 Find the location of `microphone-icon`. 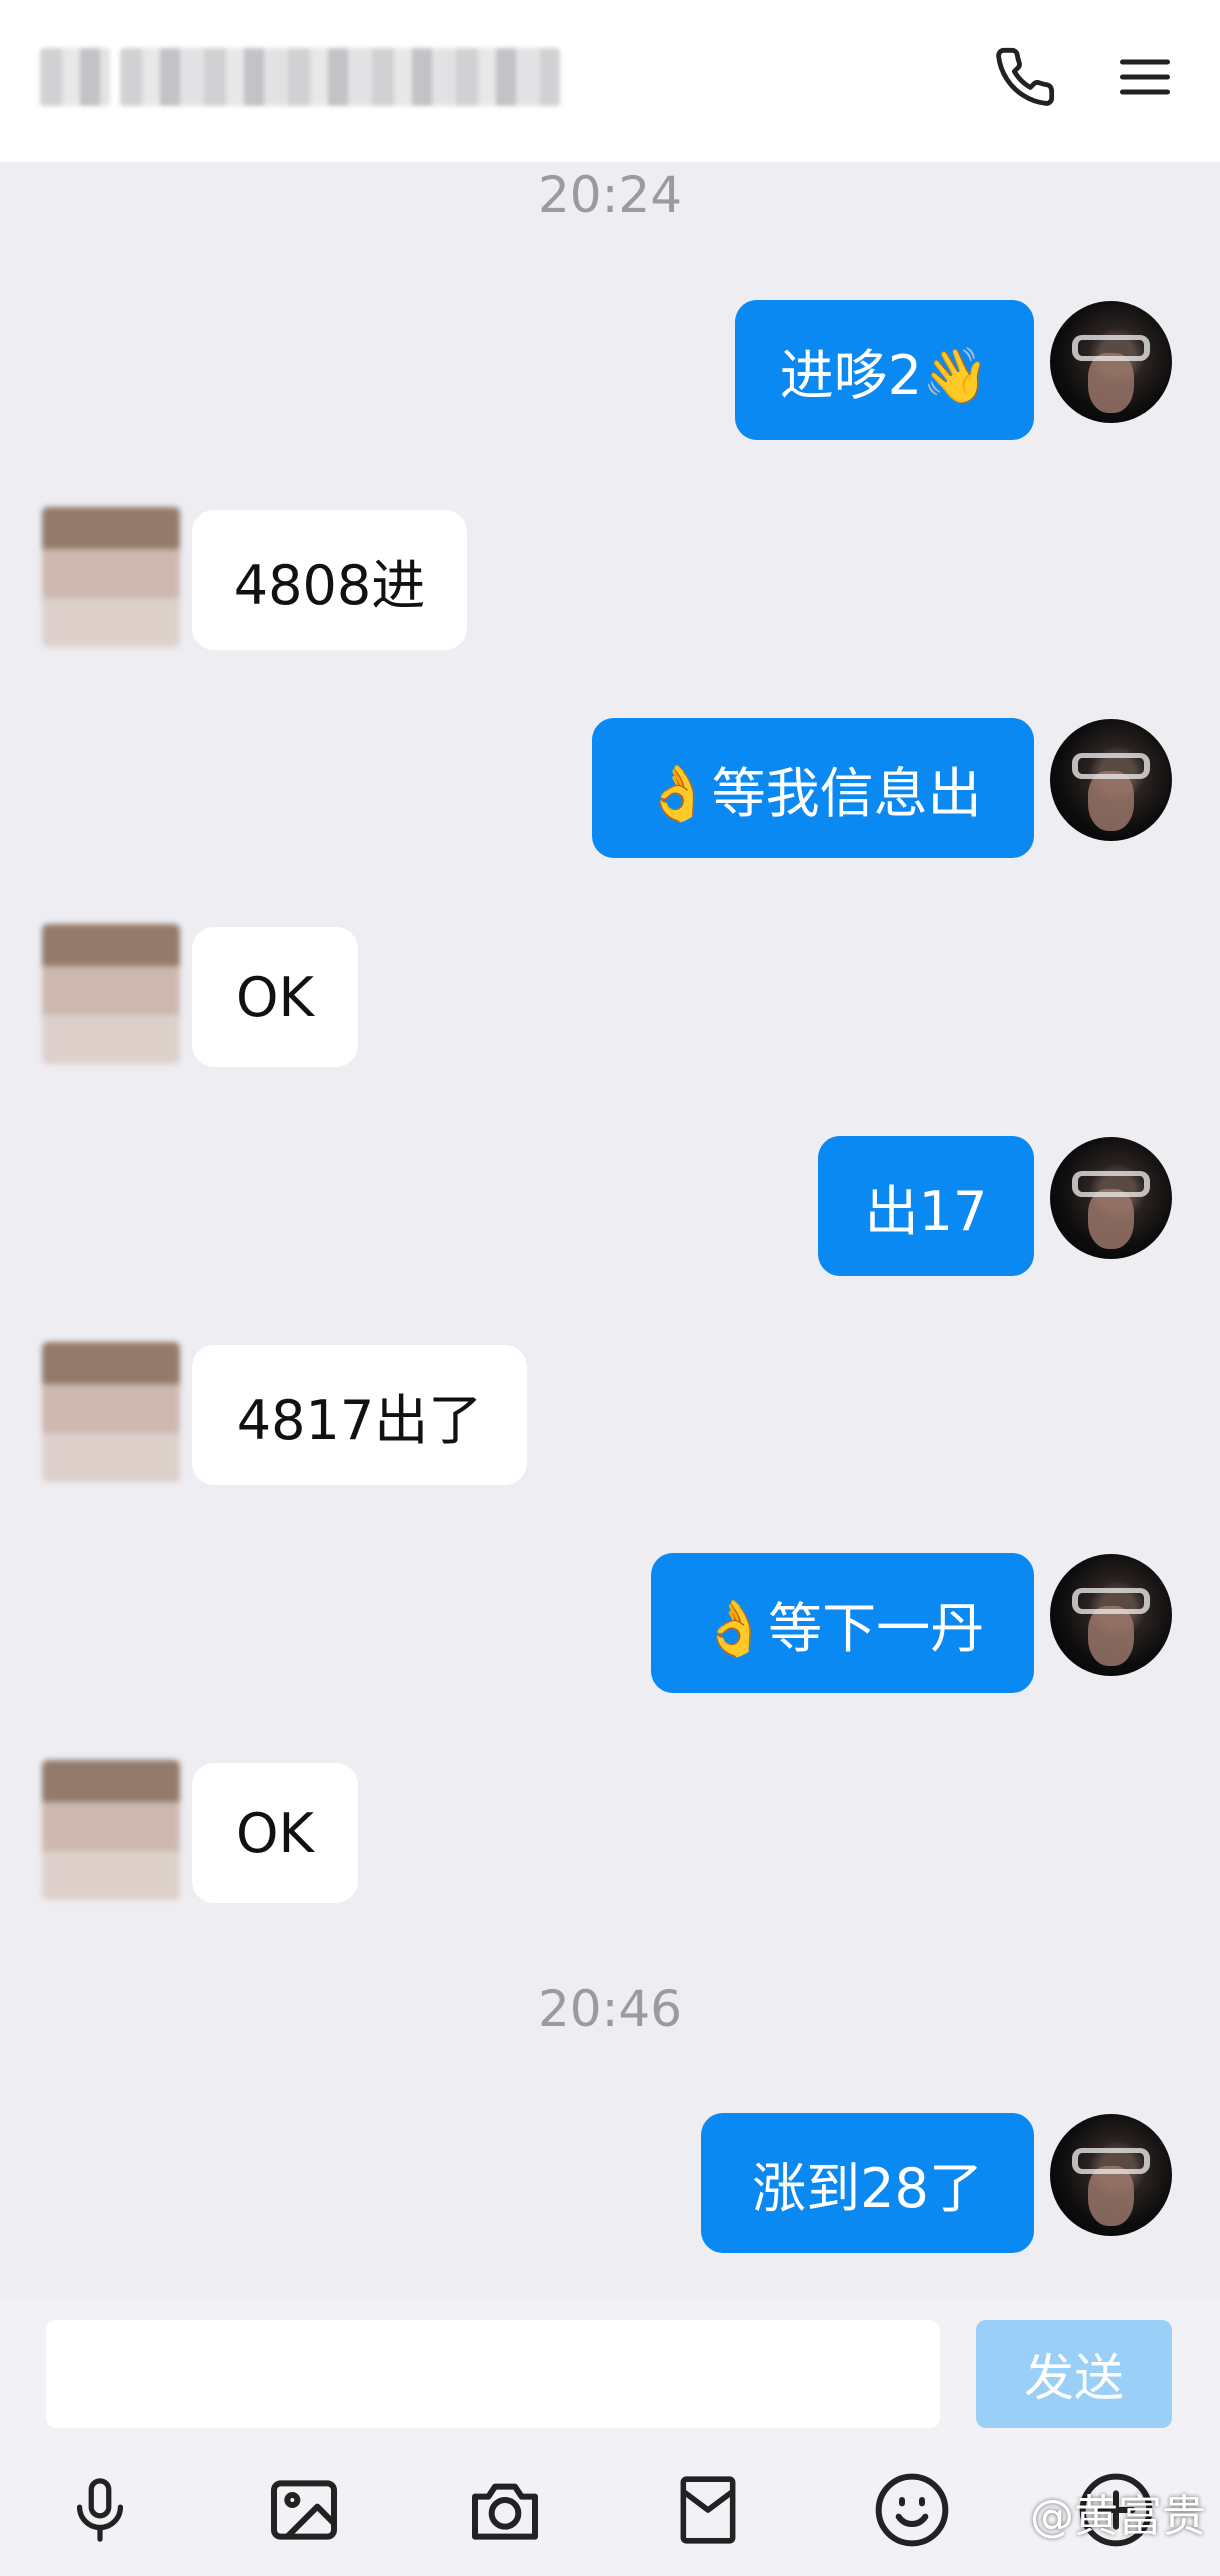

microphone-icon is located at coordinates (100, 2510).